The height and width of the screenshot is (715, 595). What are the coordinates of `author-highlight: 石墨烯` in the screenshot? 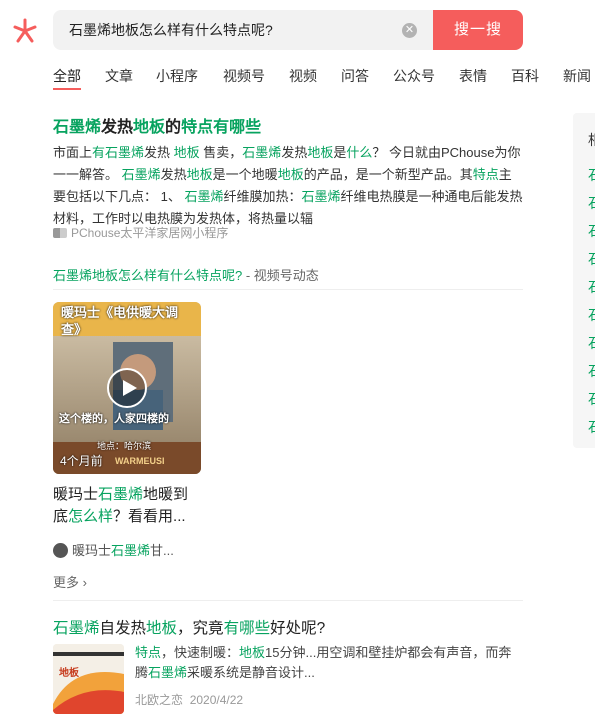 It's located at (131, 550).